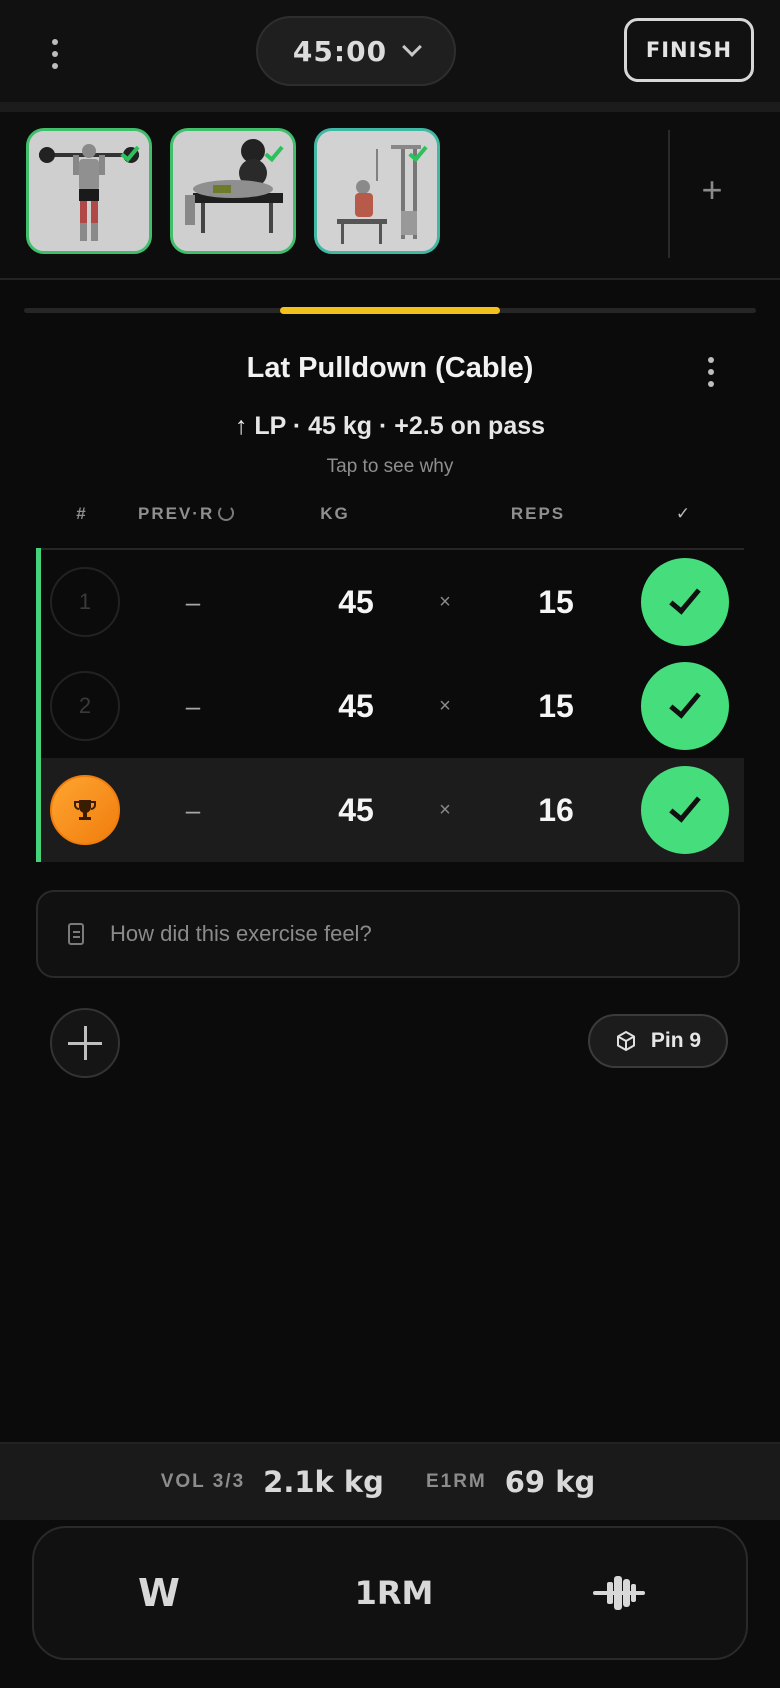 The height and width of the screenshot is (1688, 780). I want to click on progression-why-link: Tap to see why, so click(390, 467).